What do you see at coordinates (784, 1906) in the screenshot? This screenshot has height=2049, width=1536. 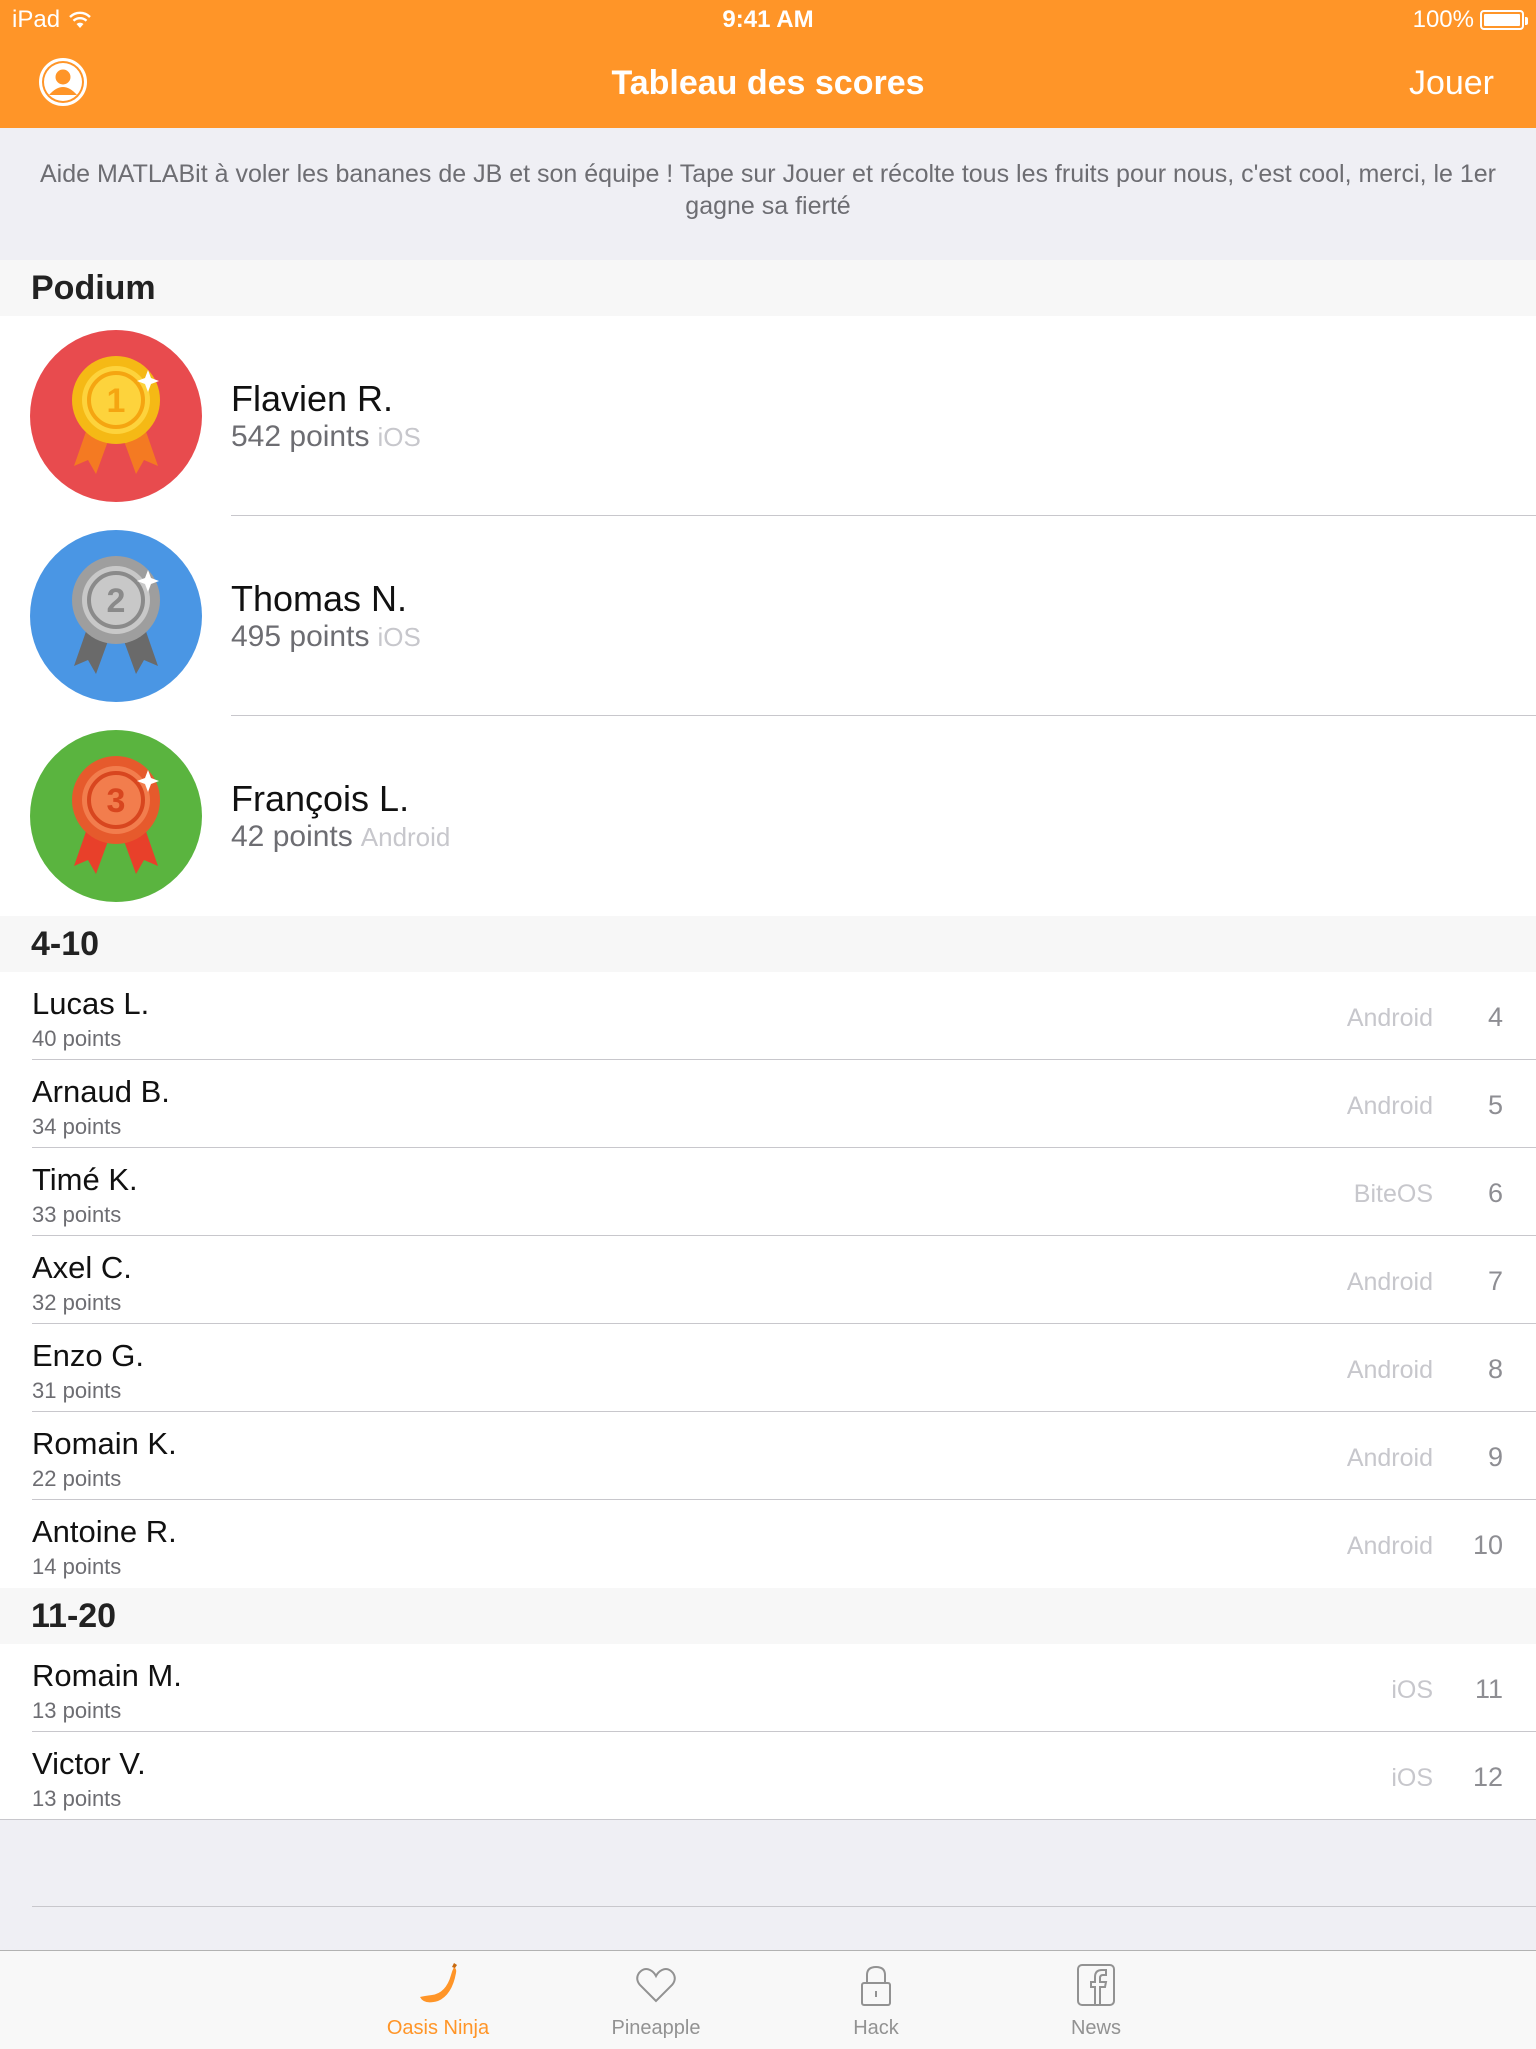 I see `divider` at bounding box center [784, 1906].